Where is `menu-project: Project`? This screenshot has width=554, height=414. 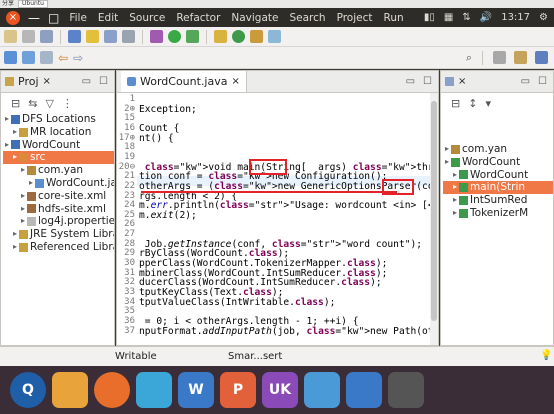 menu-project: Project is located at coordinates (355, 18).